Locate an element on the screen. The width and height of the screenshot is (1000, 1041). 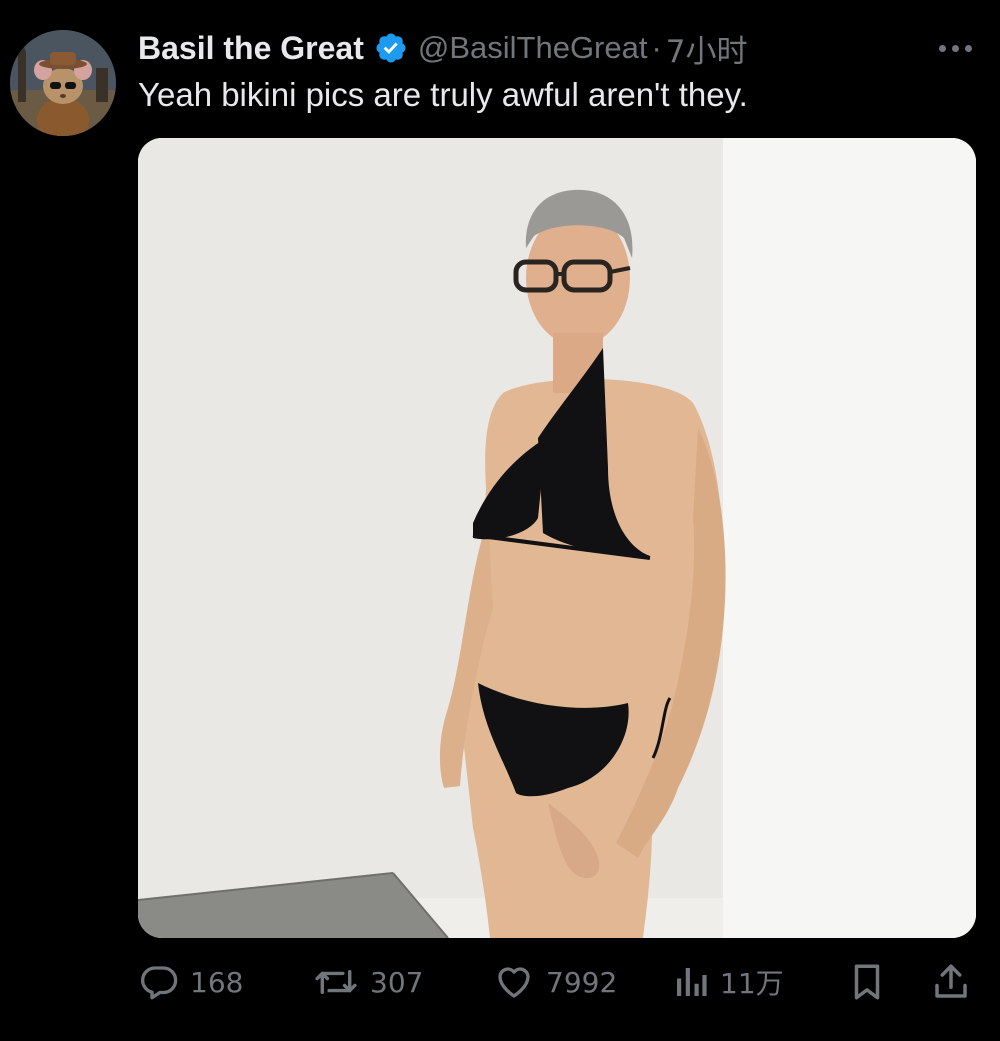
like-count: 7992 is located at coordinates (582, 982).